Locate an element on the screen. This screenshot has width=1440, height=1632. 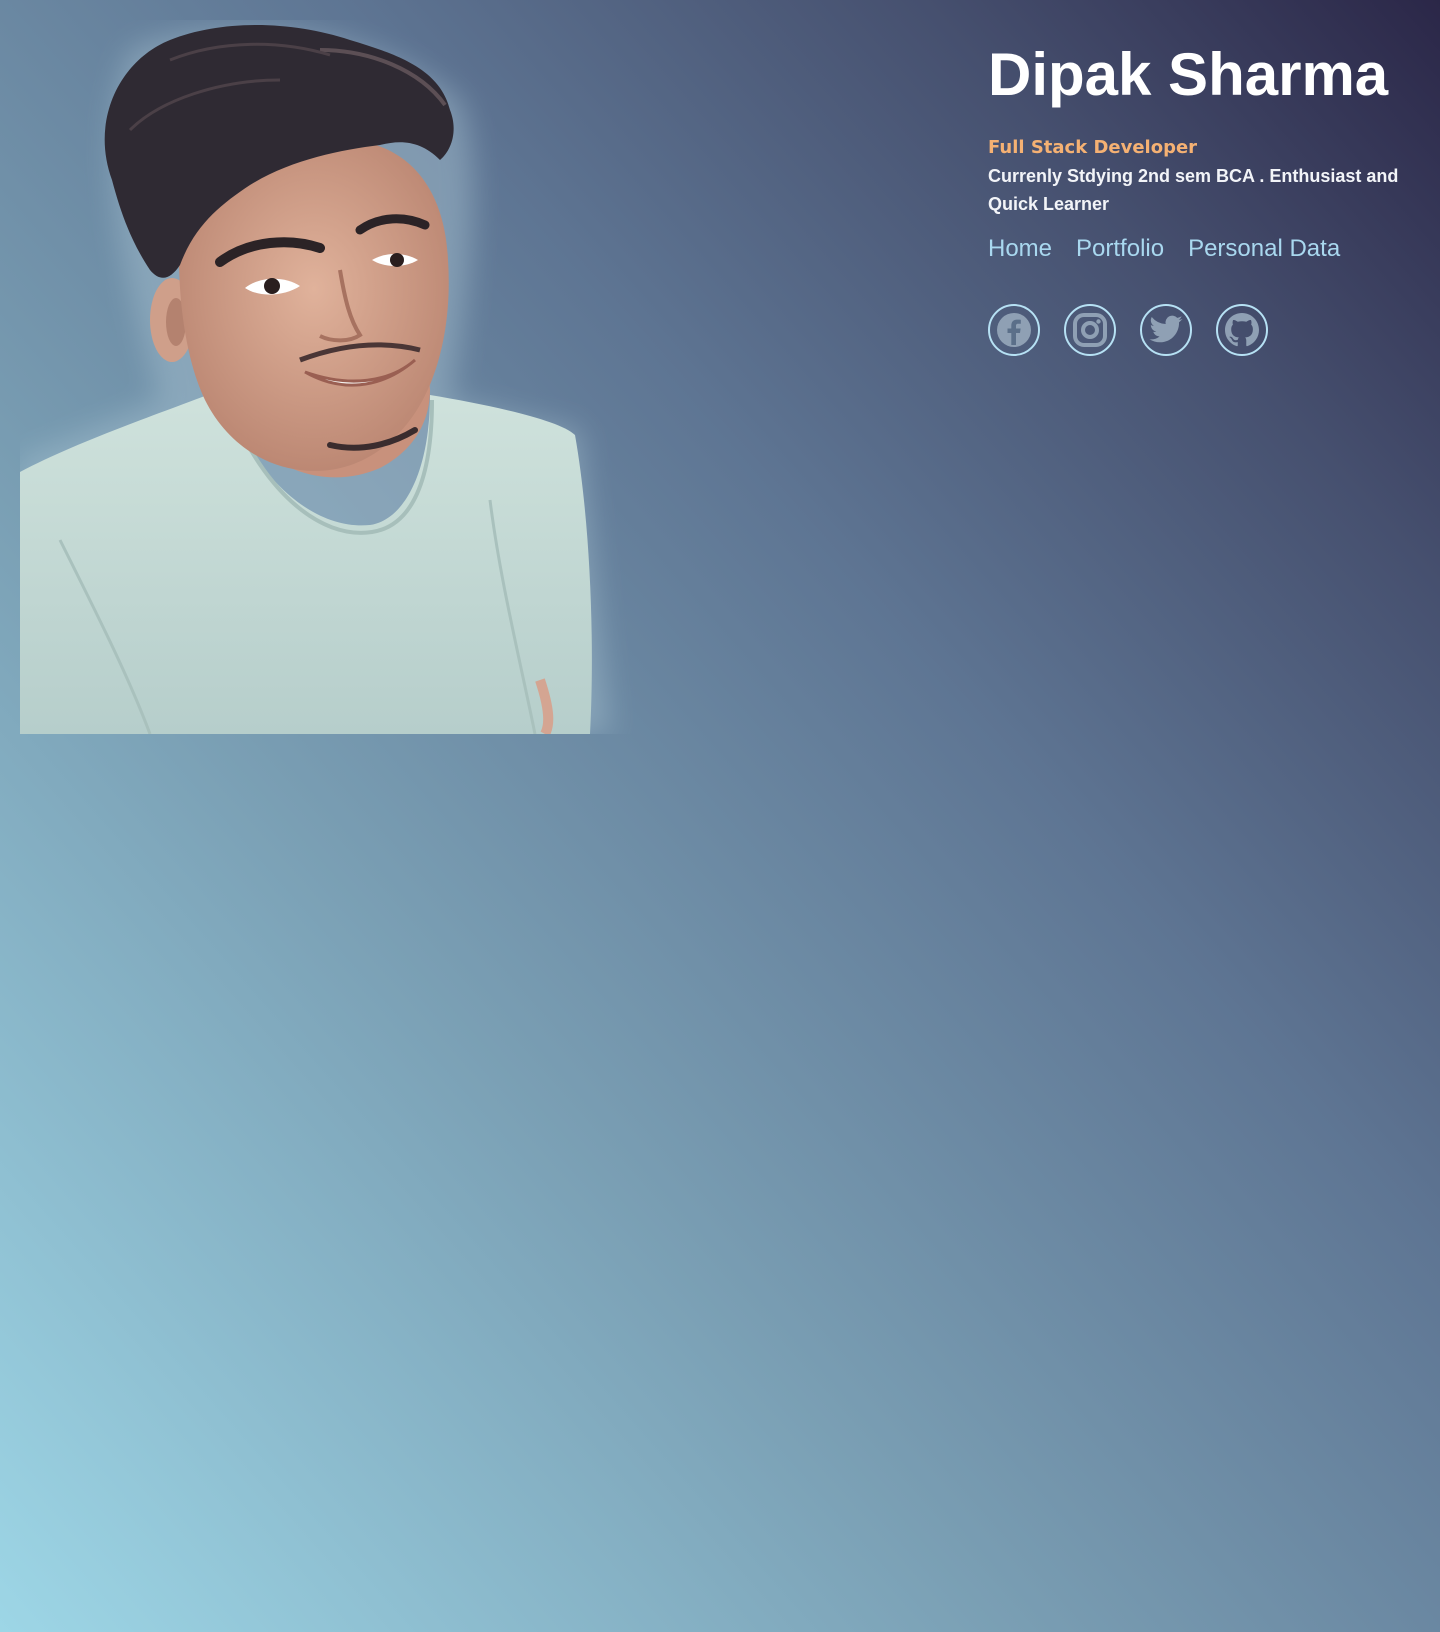
github-icon is located at coordinates (1242, 330).